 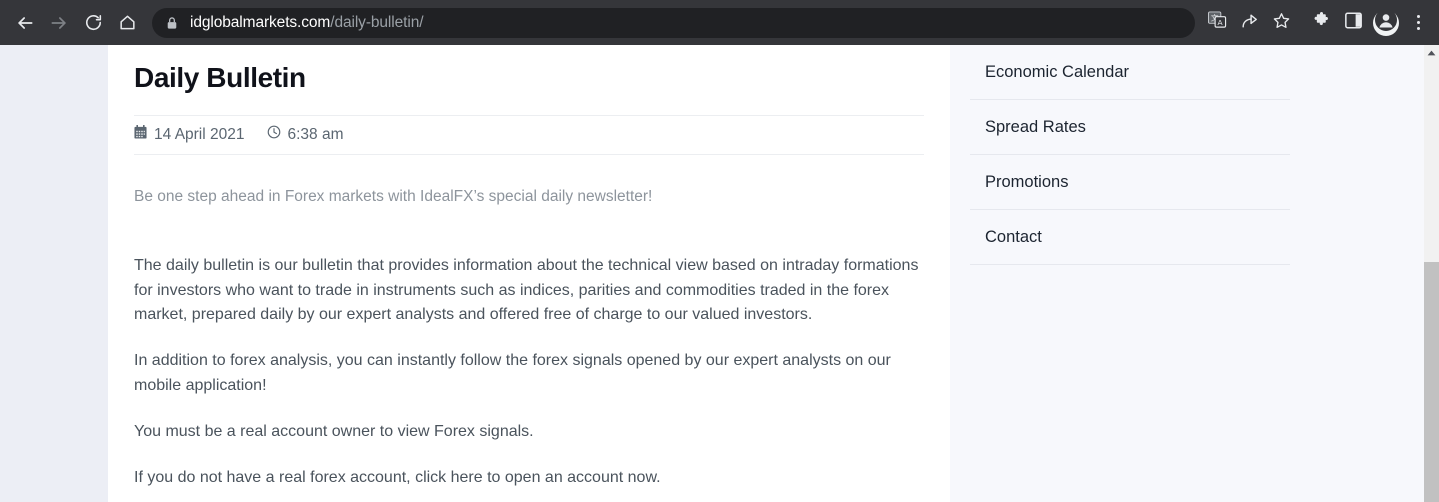 I want to click on address-bar: idglobalmarkets.com/daily-bulletin/, so click(x=673, y=22).